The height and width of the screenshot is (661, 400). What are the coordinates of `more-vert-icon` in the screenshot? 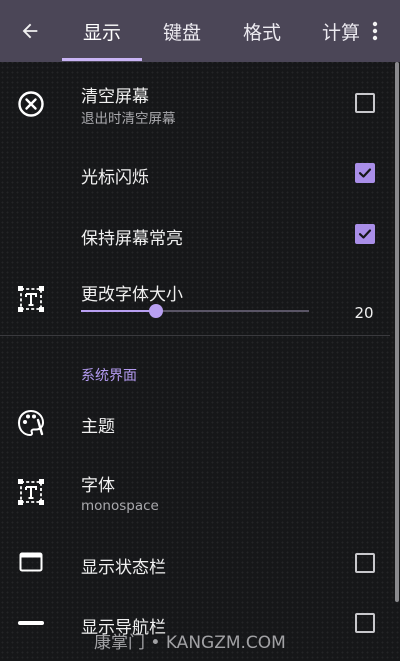 It's located at (375, 31).